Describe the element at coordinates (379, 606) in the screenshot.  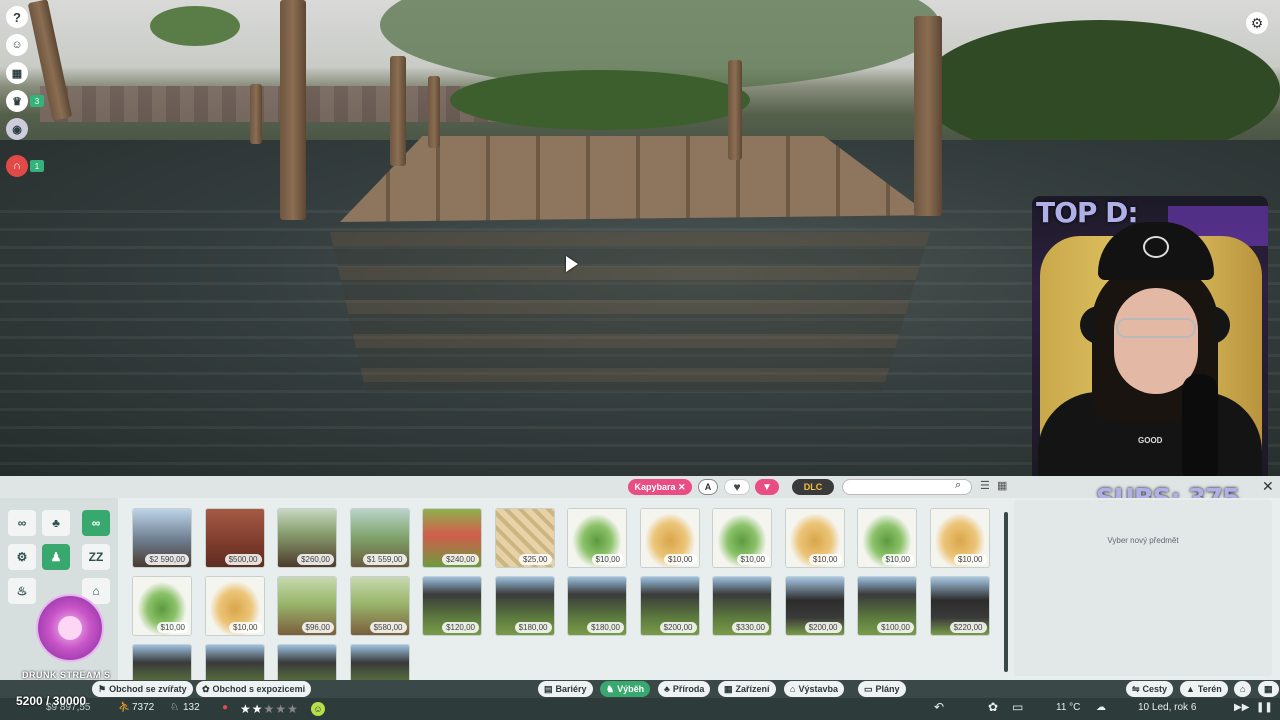
I see `shop-item: $580,00` at that location.